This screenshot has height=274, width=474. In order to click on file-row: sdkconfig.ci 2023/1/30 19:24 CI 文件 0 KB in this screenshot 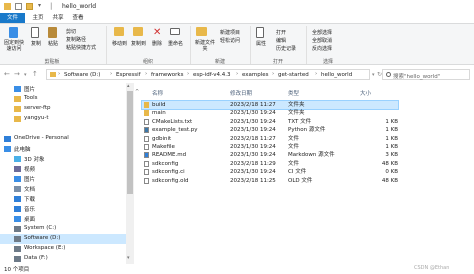, I will do `click(270, 172)`.